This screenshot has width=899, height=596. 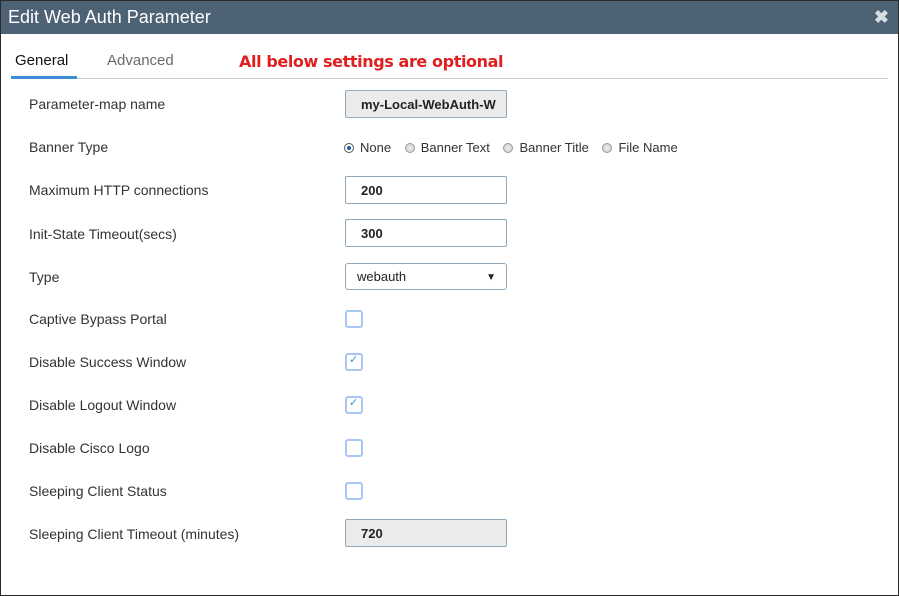 What do you see at coordinates (426, 190) in the screenshot?
I see `max-http-connections-input: 200` at bounding box center [426, 190].